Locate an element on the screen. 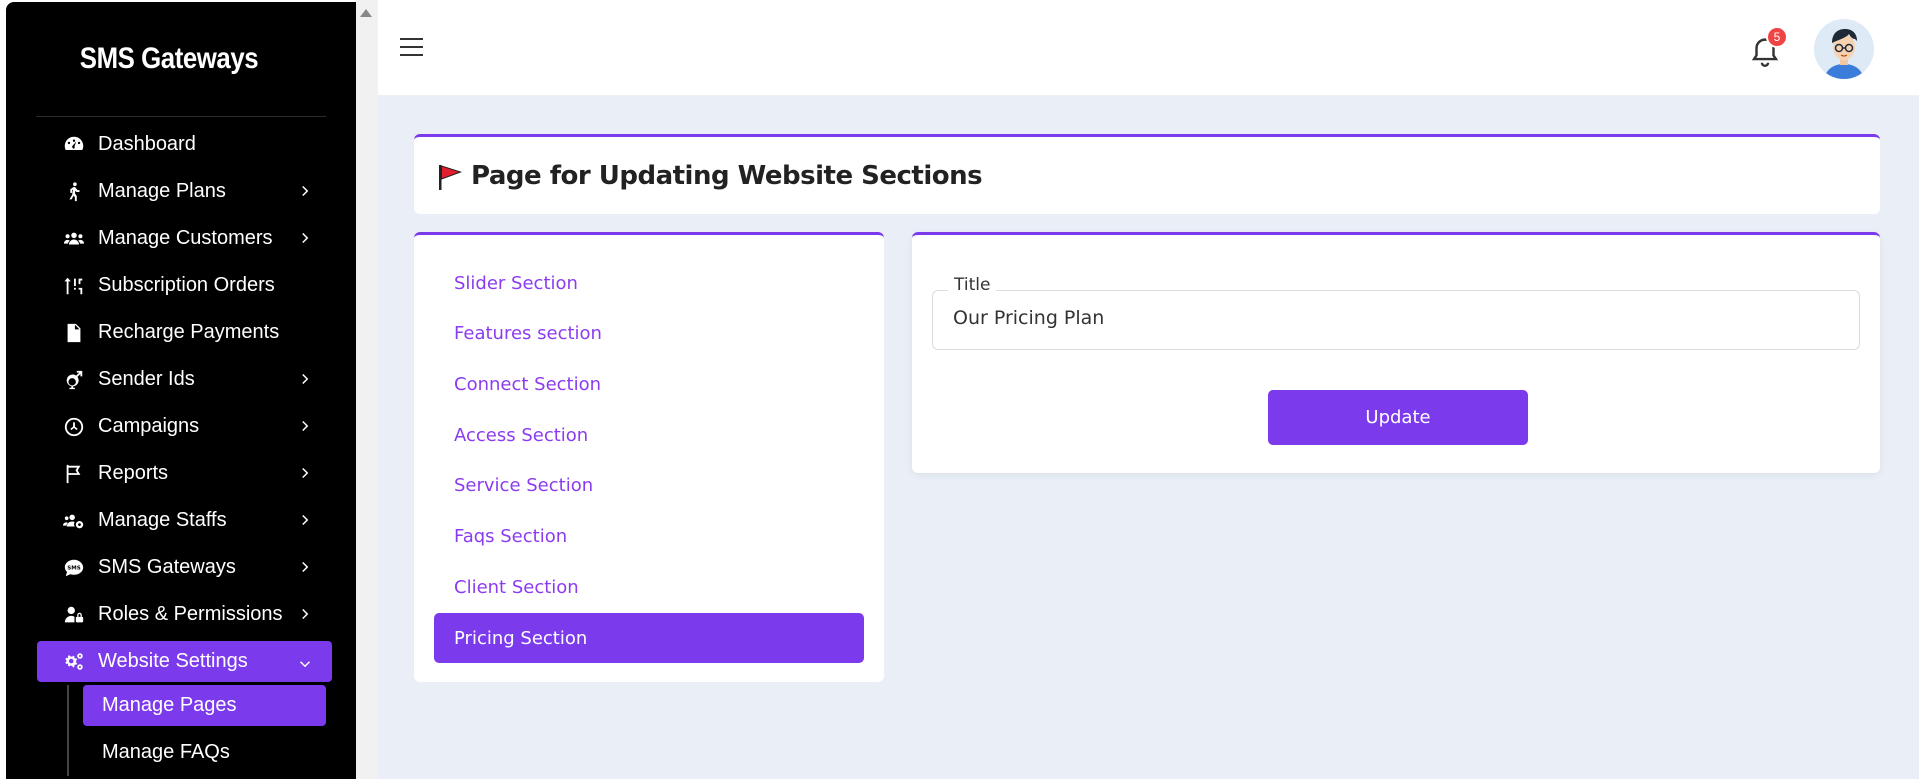  sidebar-item-manage-staffs: Manage Staffs is located at coordinates (184, 520).